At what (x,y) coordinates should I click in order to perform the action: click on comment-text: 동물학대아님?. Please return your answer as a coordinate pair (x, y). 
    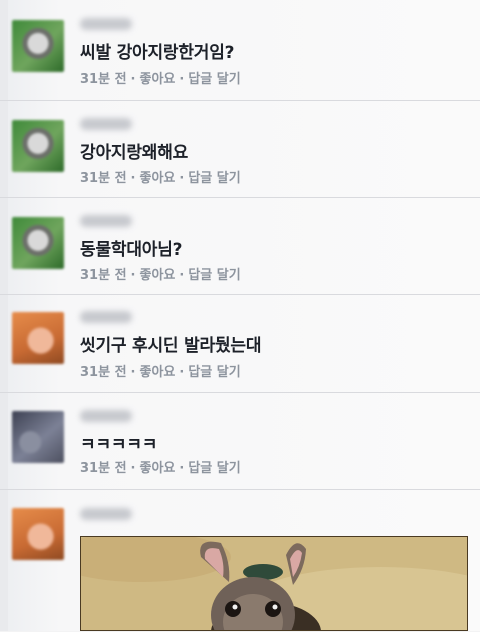
    Looking at the image, I should click on (131, 250).